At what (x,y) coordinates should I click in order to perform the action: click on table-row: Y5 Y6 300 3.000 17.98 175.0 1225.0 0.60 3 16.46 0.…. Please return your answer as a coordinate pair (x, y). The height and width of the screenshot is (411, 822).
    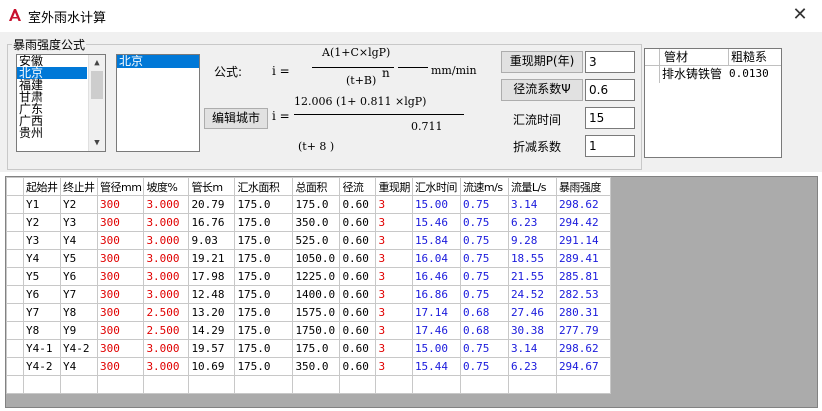
    Looking at the image, I should click on (308, 276).